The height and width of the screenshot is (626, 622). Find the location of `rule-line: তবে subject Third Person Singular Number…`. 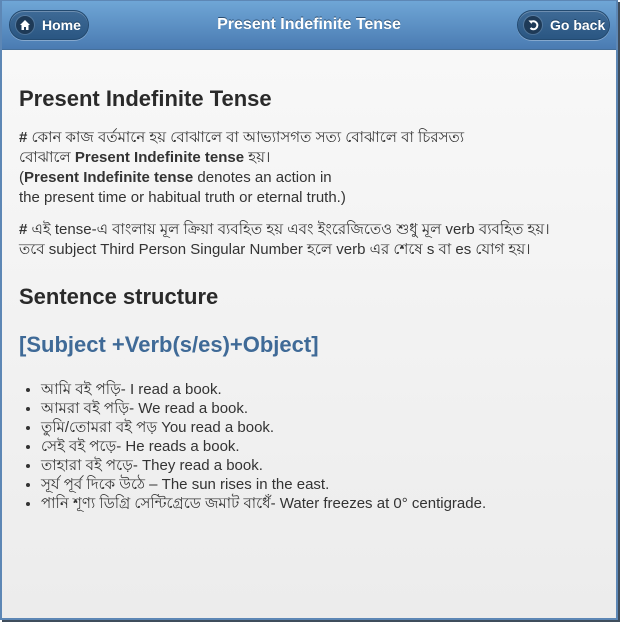

rule-line: তবে subject Third Person Singular Number… is located at coordinates (275, 249).